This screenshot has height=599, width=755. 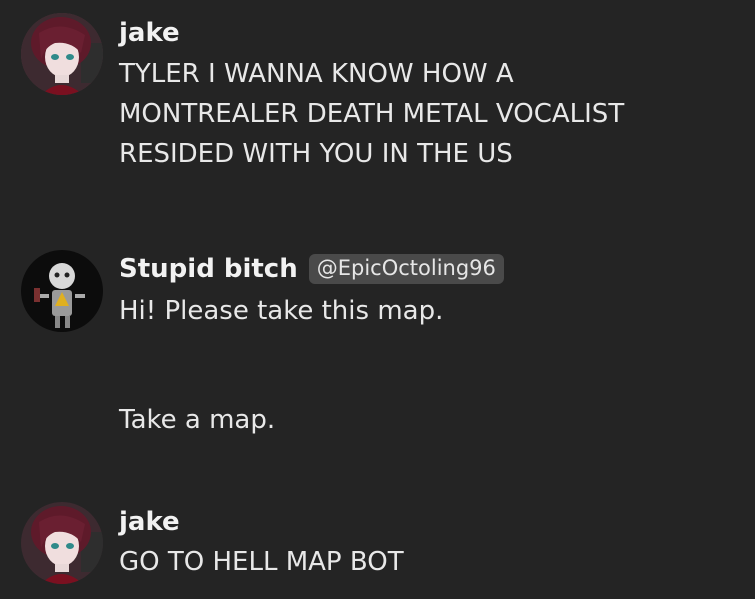 I want to click on message-text-line: TYLER I WANNA KNOW HOW A, so click(x=316, y=74).